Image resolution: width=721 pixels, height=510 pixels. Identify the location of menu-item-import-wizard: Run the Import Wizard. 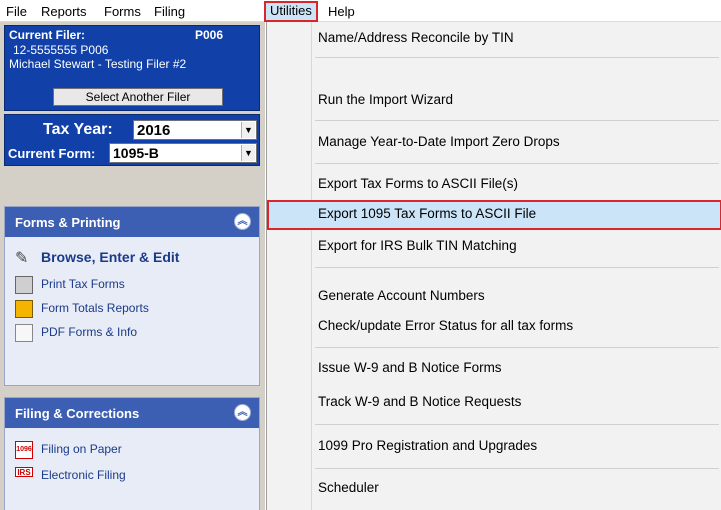
(494, 101).